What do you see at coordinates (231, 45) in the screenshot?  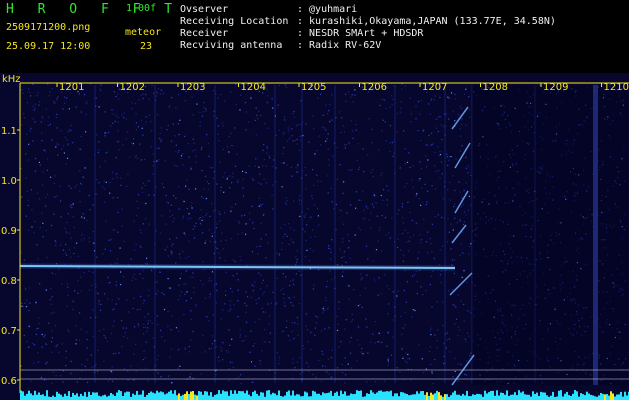 I see `antenna-label: Recviving antenna` at bounding box center [231, 45].